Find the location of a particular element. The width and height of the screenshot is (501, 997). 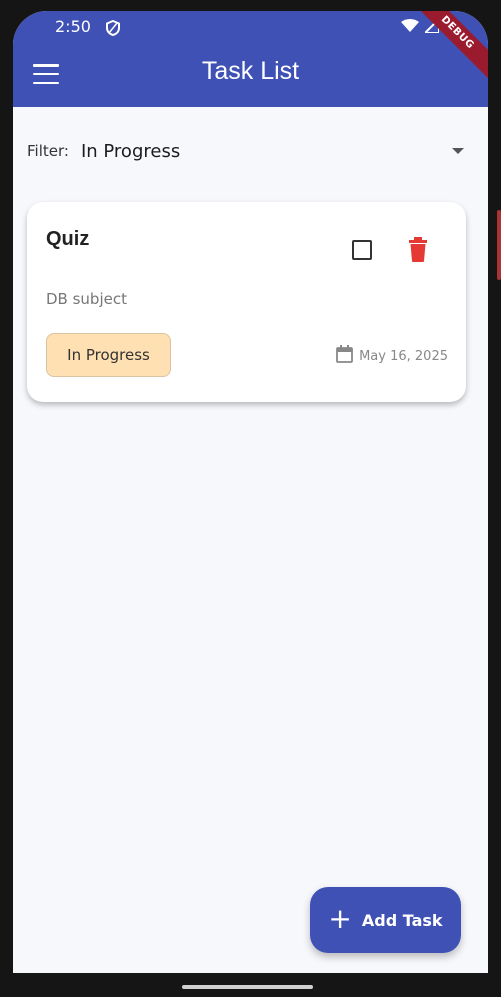

task-title: Quiz is located at coordinates (68, 239).